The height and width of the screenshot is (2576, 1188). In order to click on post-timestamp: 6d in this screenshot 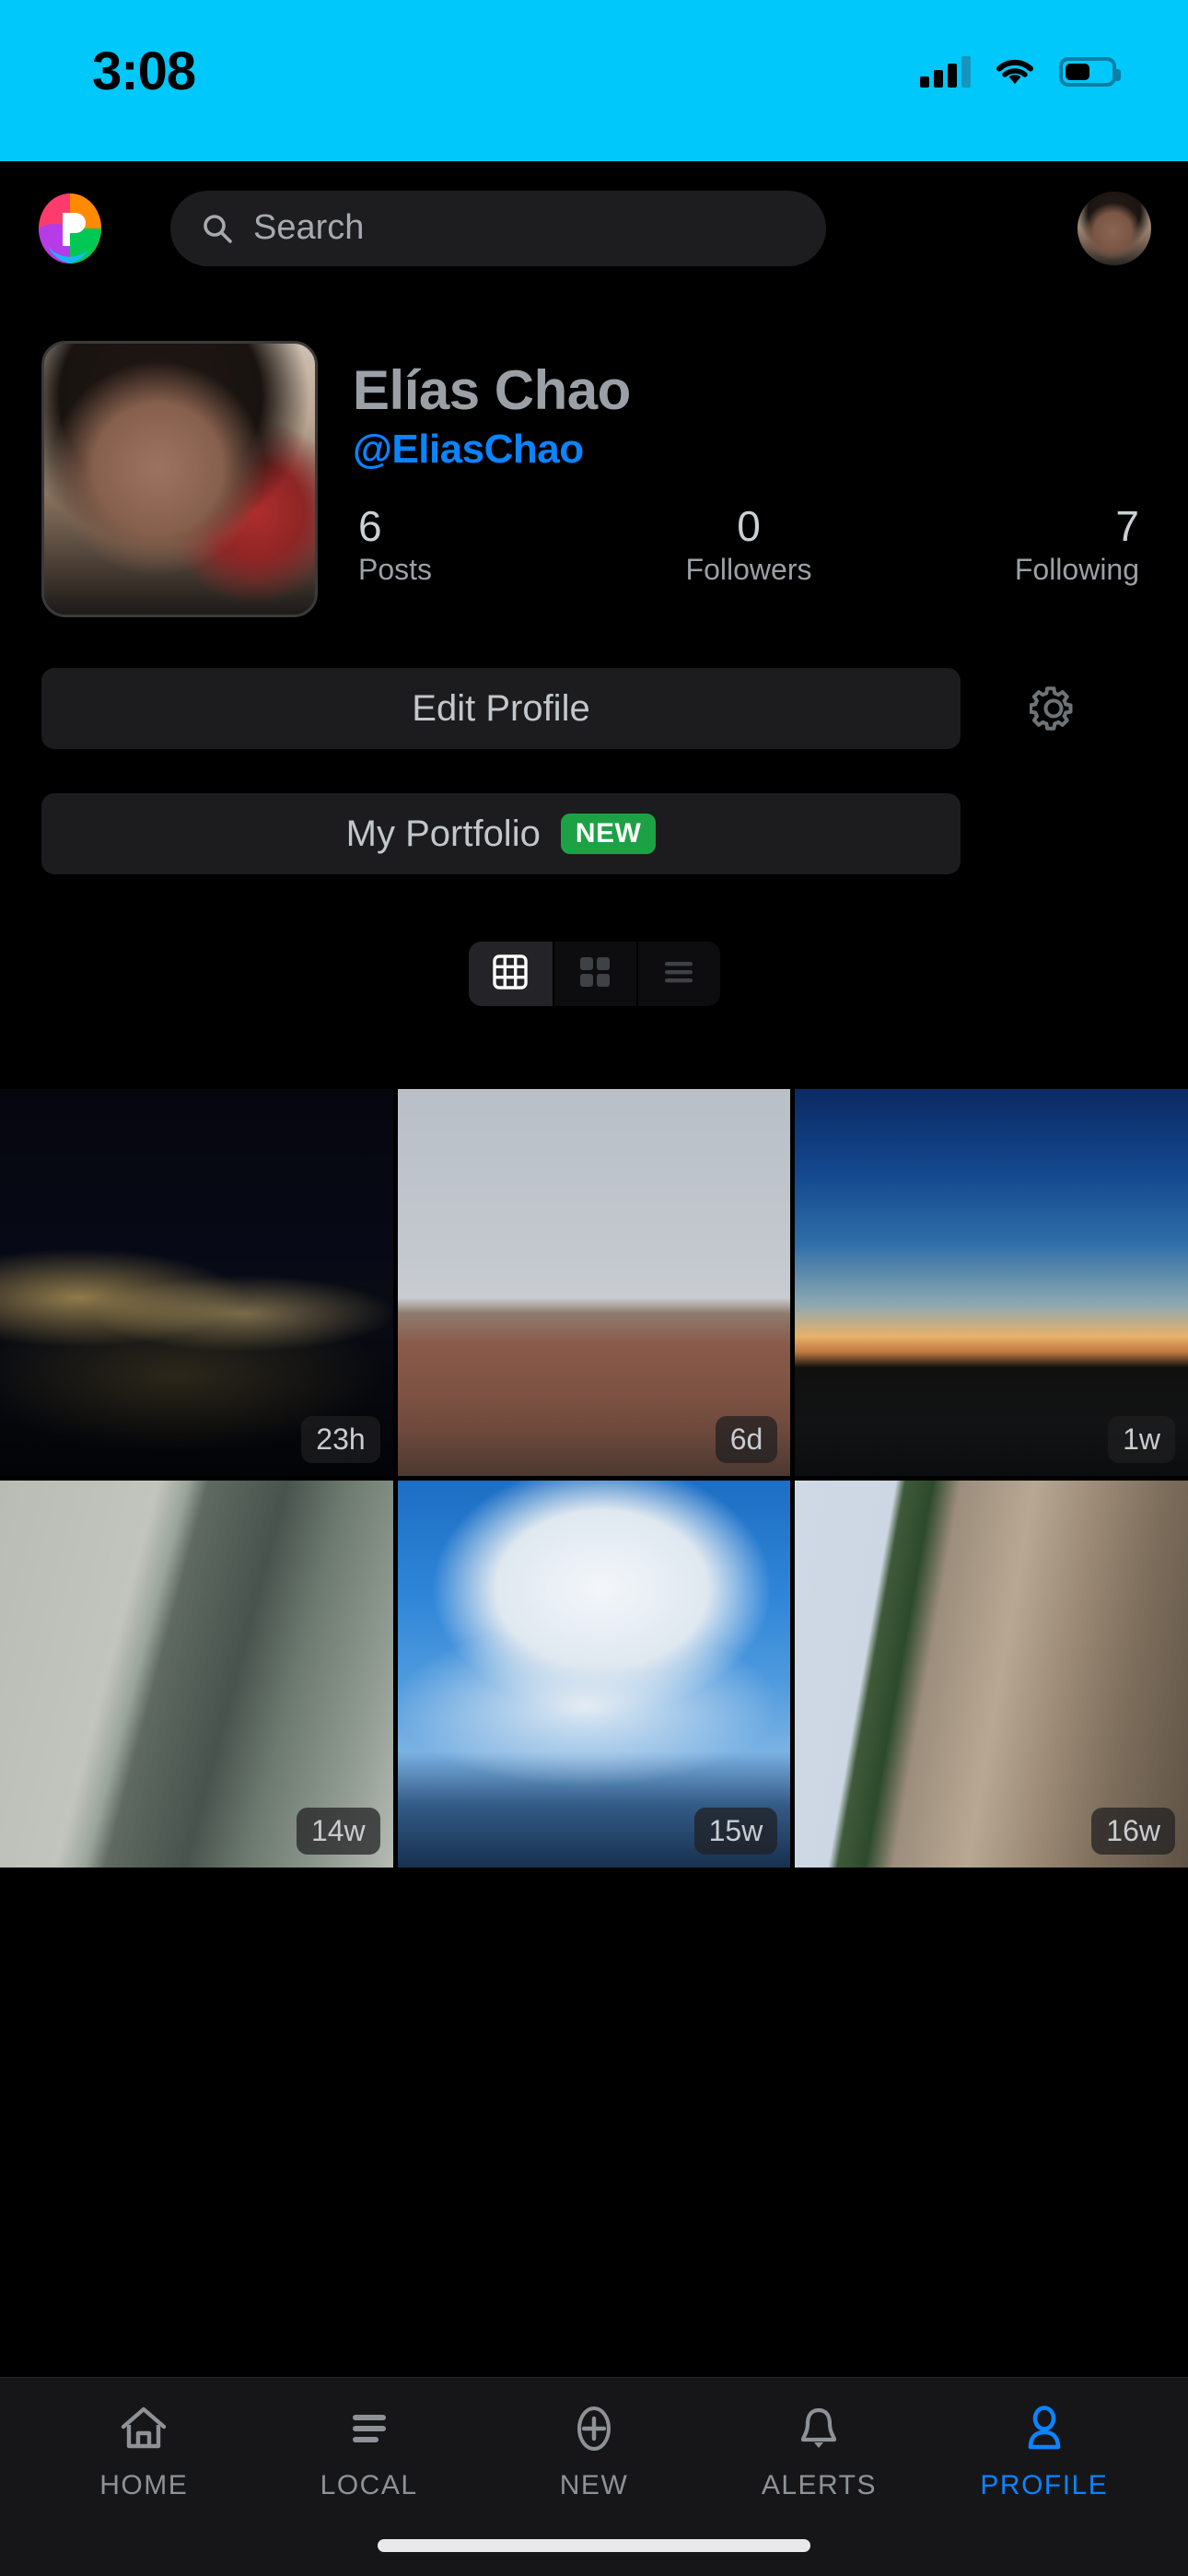, I will do `click(746, 1439)`.